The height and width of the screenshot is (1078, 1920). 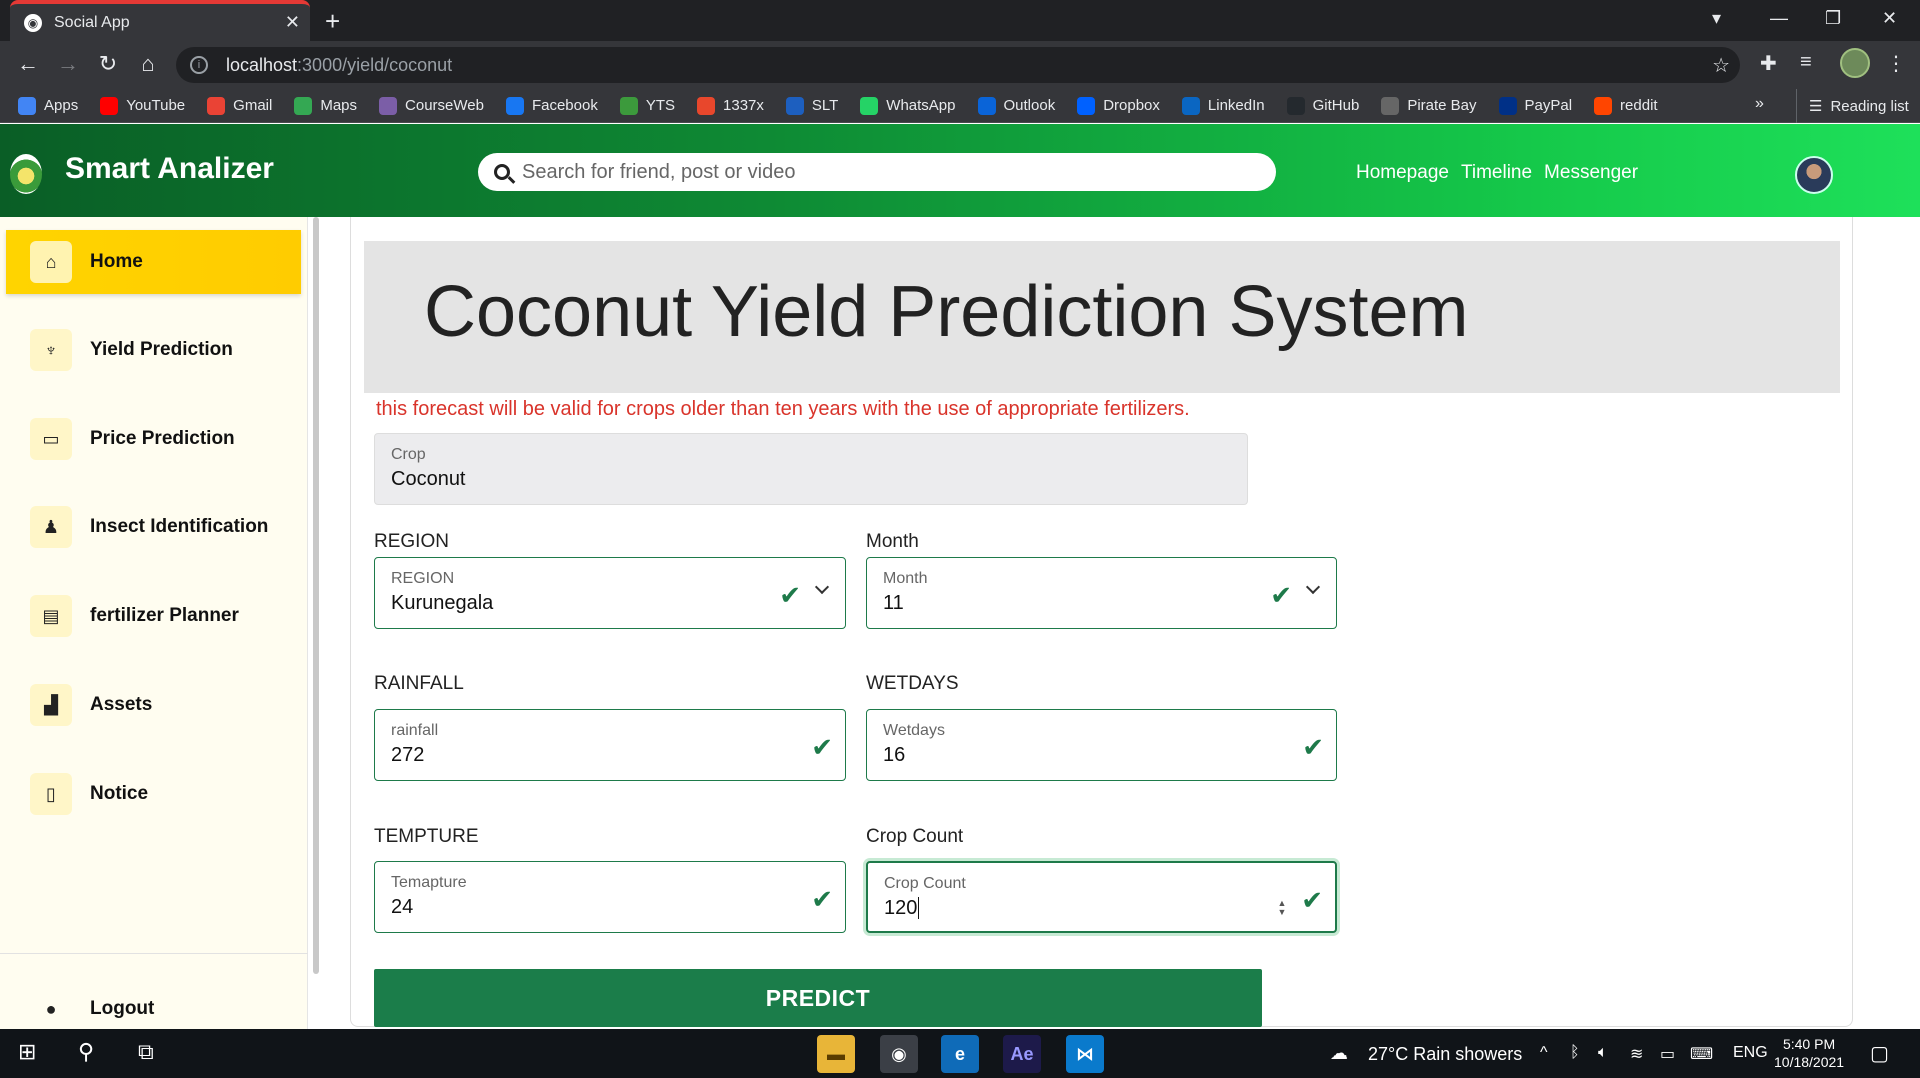 I want to click on home-browser-icon: ⌂, so click(x=148, y=64).